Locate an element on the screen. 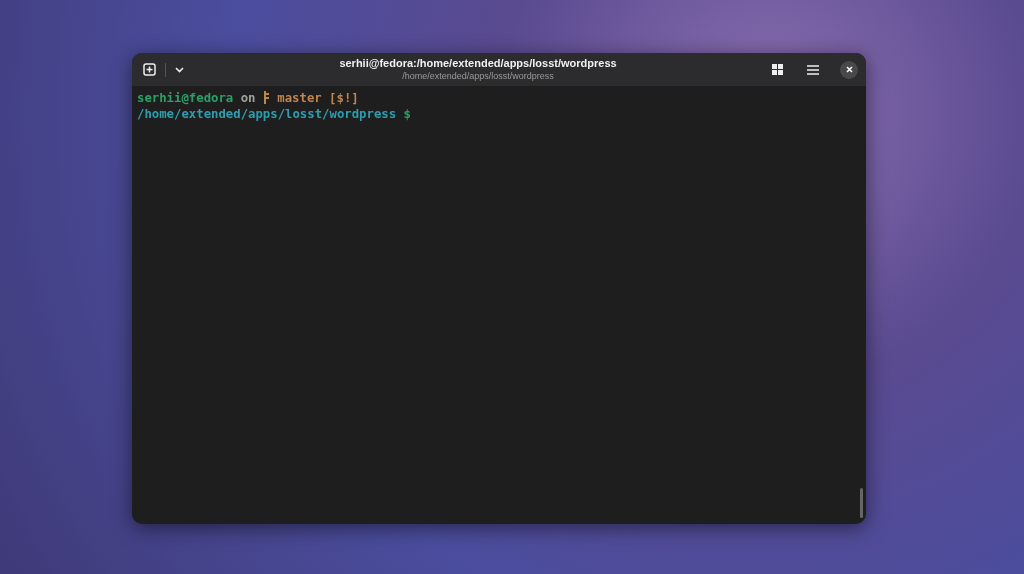  prompt-text: /home/extended/apps/losst/wordpress is located at coordinates (267, 114).